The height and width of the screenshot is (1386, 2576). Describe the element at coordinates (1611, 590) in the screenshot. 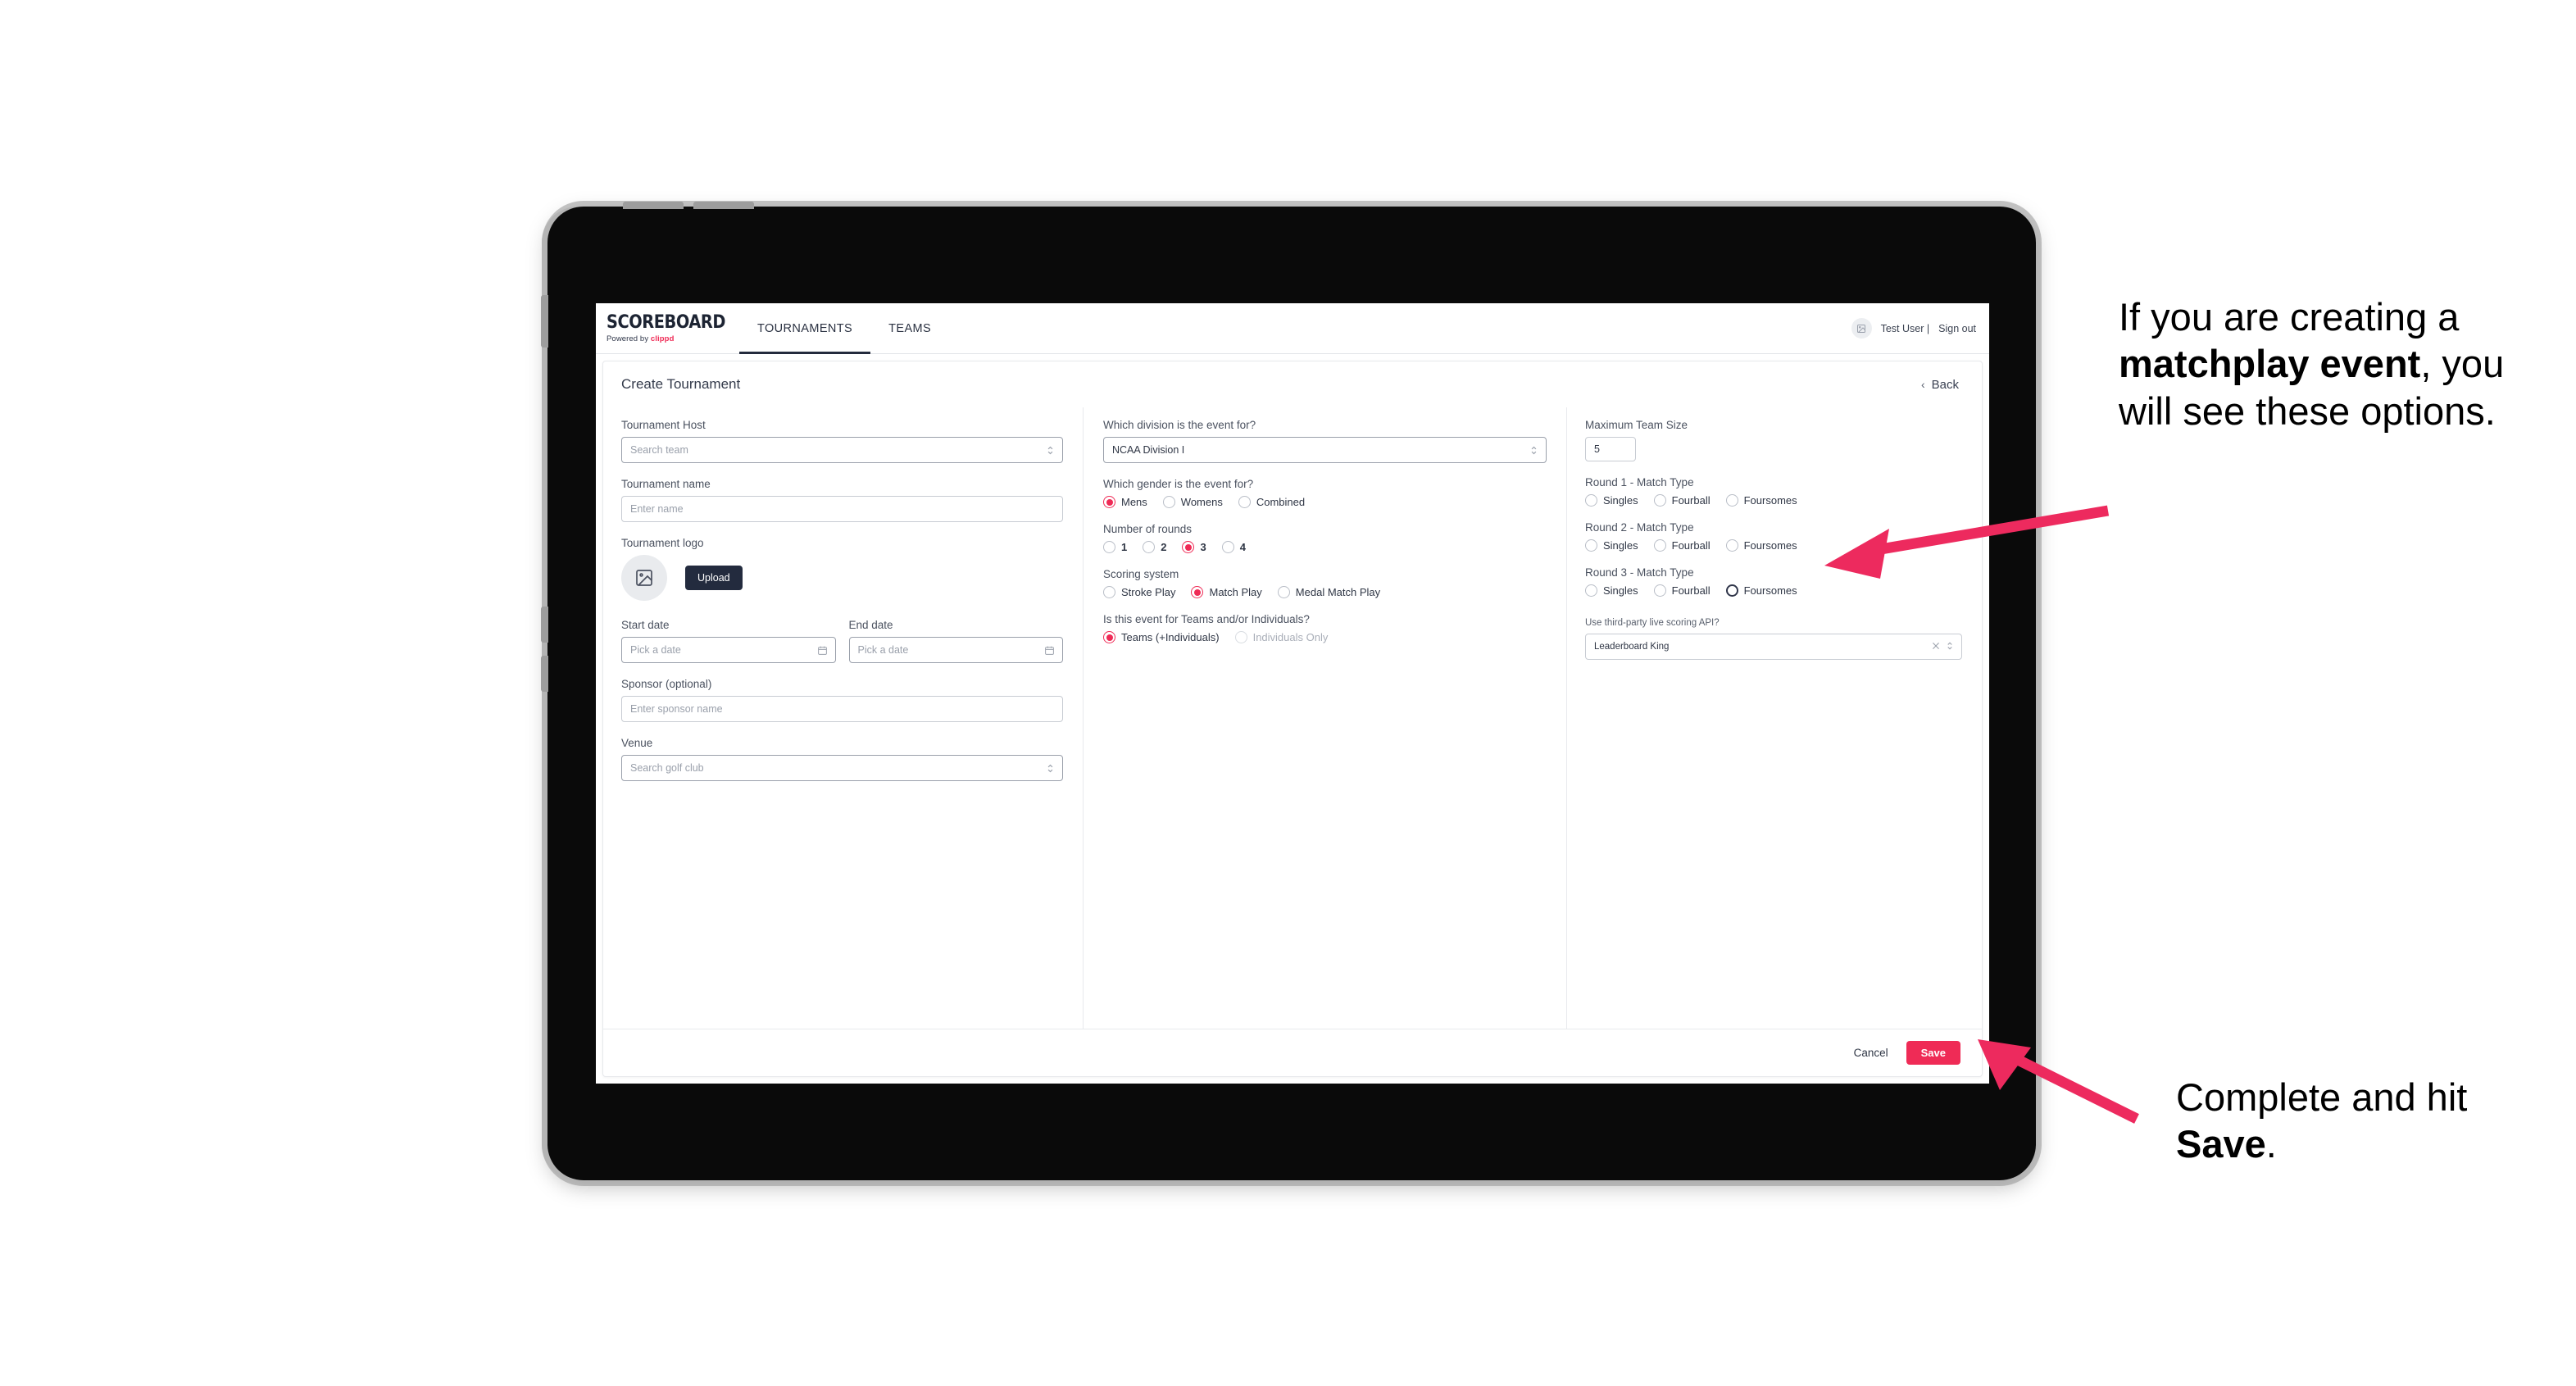

I see `round-3-option-singles: Singles` at that location.